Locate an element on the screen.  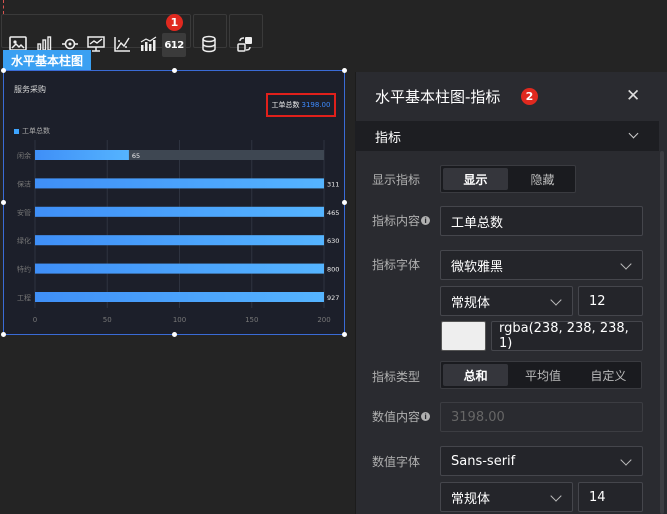
section-title: 指标 is located at coordinates (388, 138).